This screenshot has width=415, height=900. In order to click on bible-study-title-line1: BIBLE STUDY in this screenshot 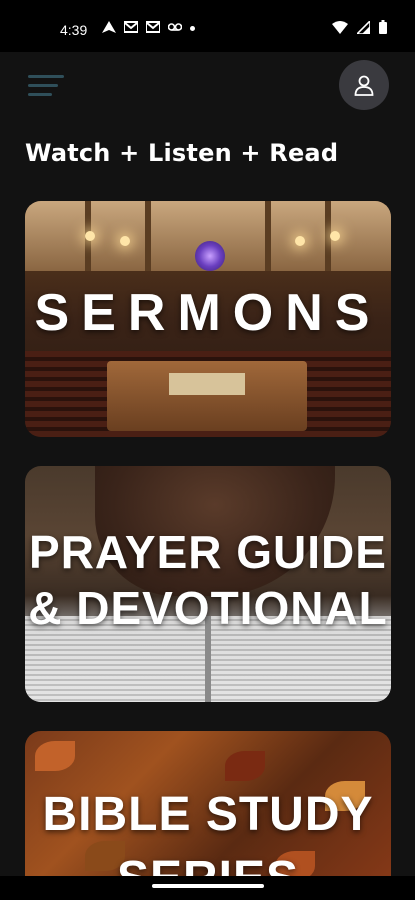, I will do `click(208, 814)`.